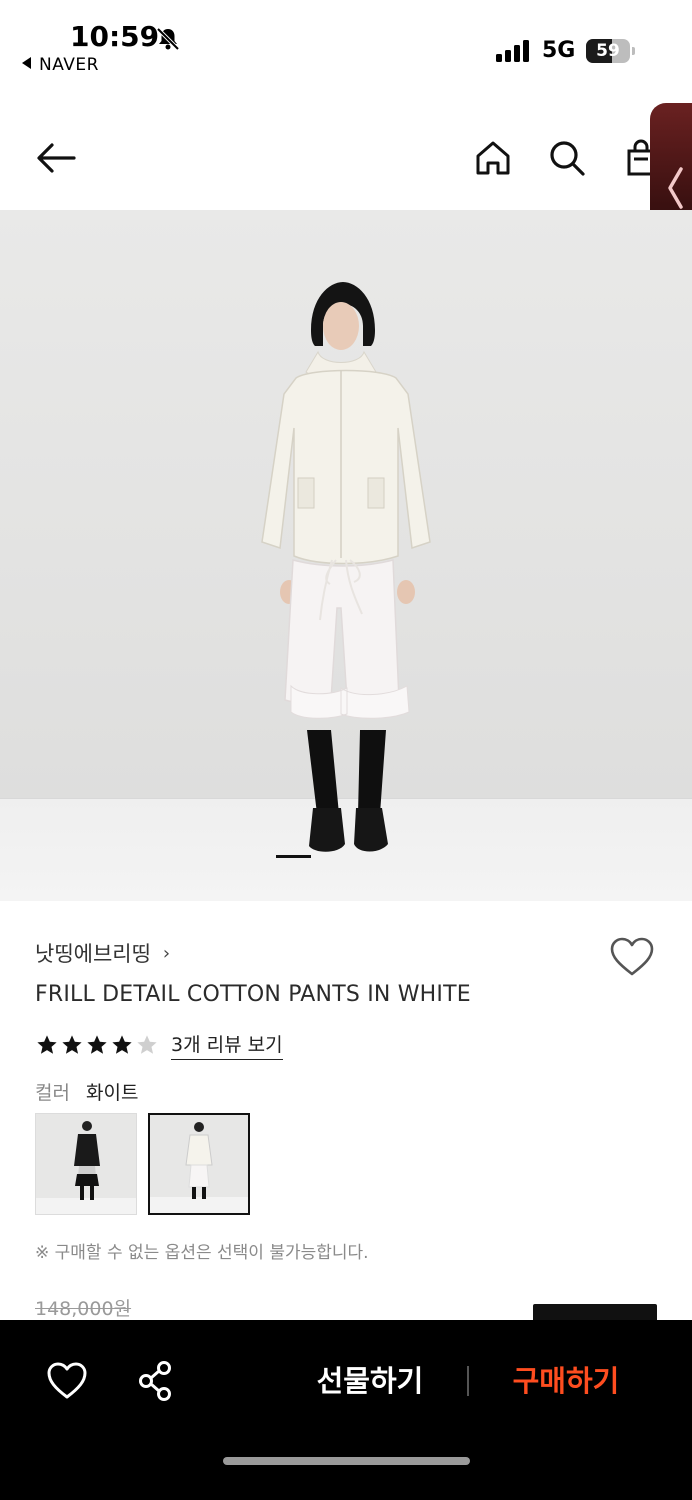 The width and height of the screenshot is (692, 1500). I want to click on chevron-right-icon: ›, so click(166, 953).